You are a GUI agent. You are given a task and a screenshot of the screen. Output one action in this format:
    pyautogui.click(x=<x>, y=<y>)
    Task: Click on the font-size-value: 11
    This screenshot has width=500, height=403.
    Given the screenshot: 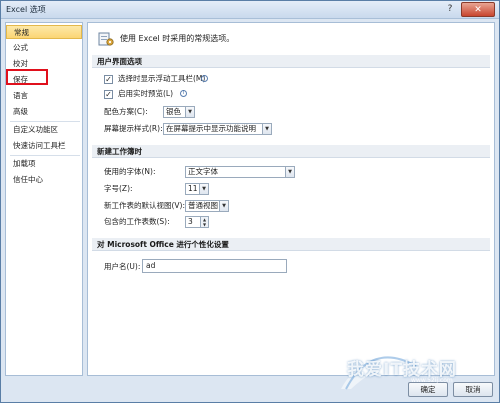 What is the action you would take?
    pyautogui.click(x=193, y=188)
    